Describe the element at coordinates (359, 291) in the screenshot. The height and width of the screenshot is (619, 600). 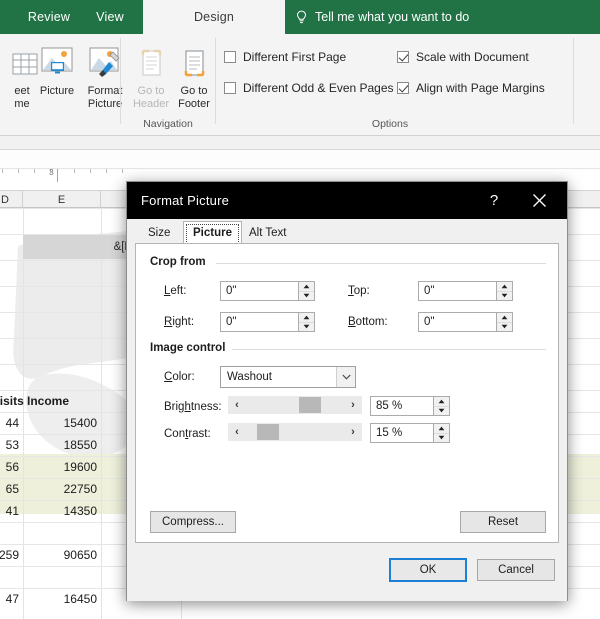
I see `label-crop-top: Top:` at that location.